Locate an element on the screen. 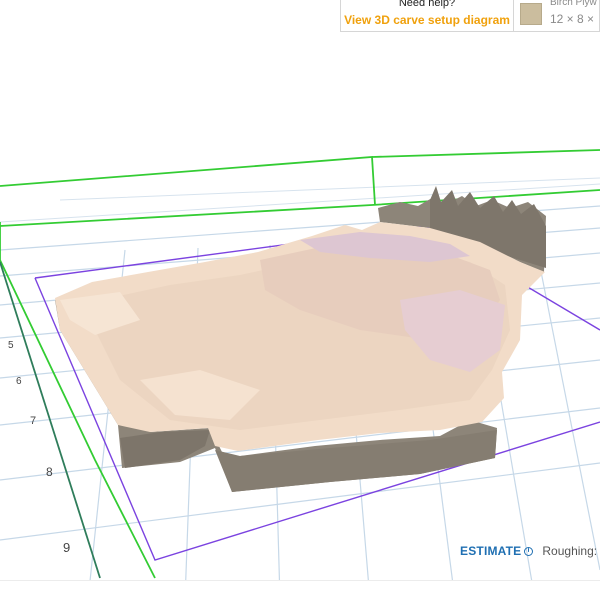  setup-diagram-link: View 3D carve setup diagram is located at coordinates (427, 20).